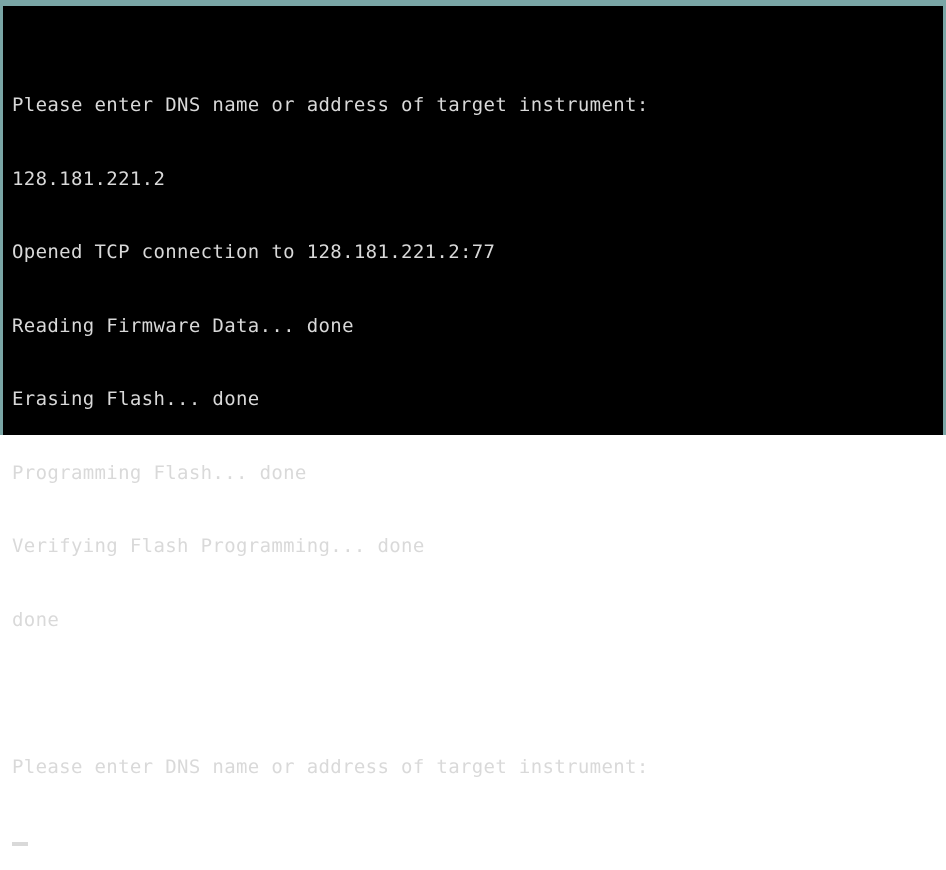 The image size is (946, 870). Describe the element at coordinates (474, 840) in the screenshot. I see `console-input-line` at that location.